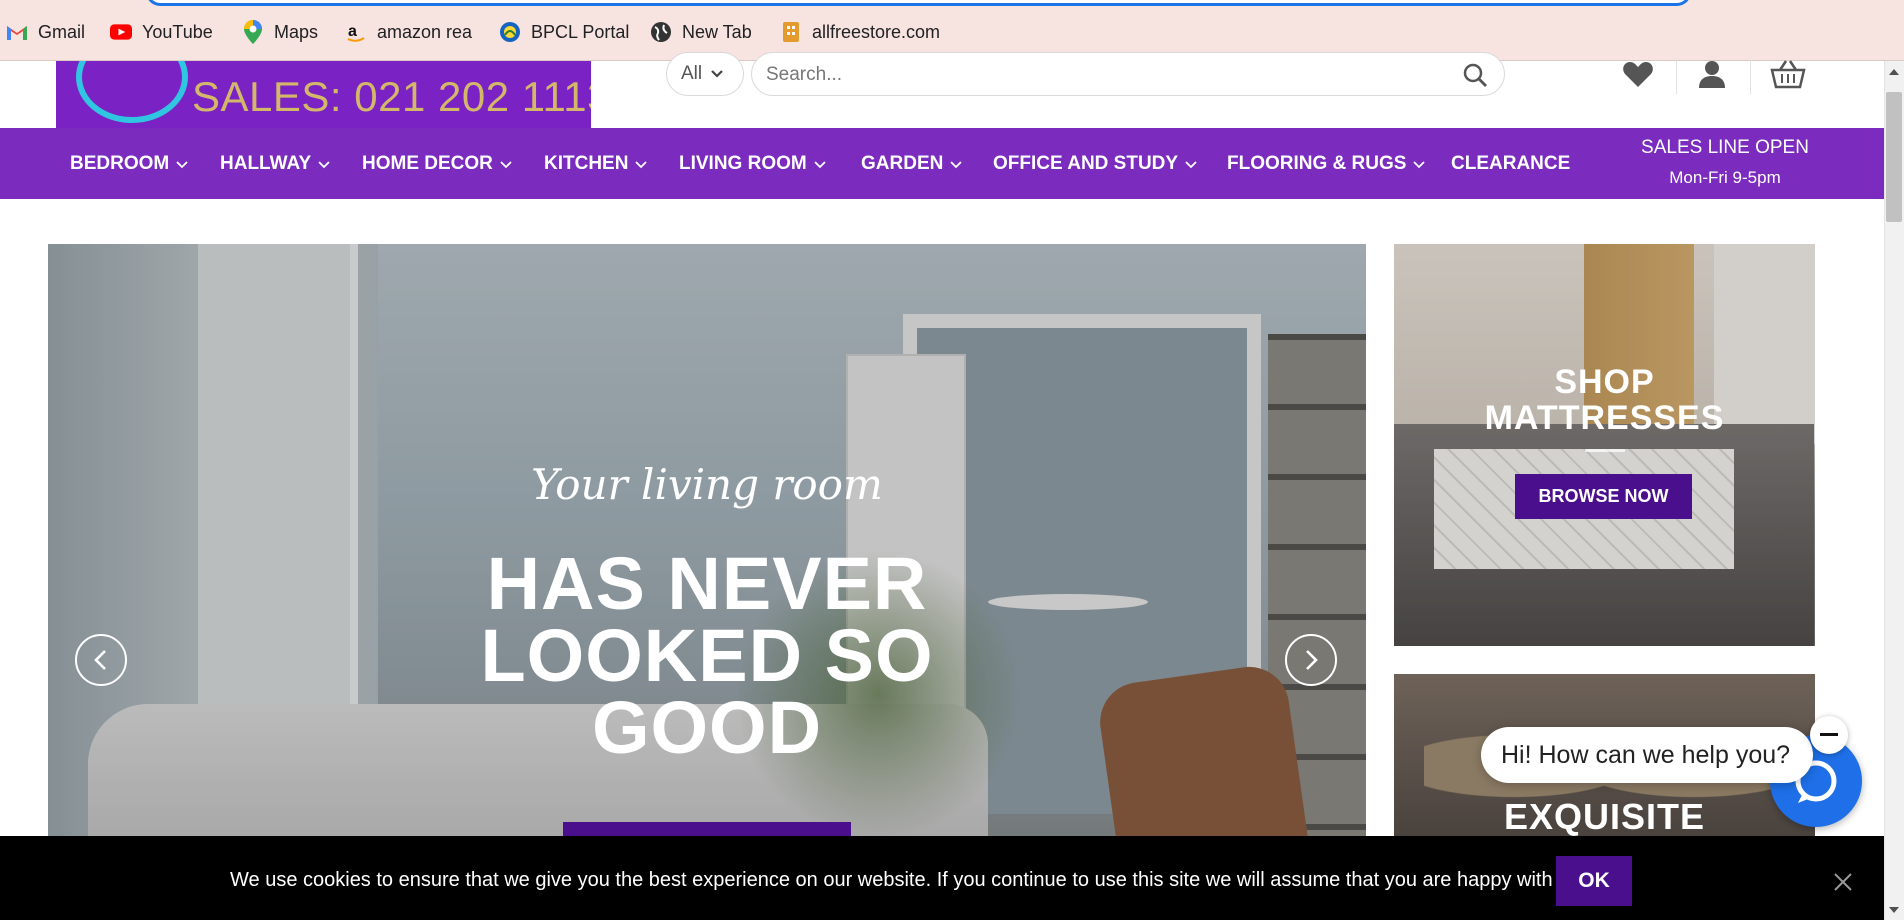 The width and height of the screenshot is (1904, 920). Describe the element at coordinates (1843, 882) in the screenshot. I see `close-icon` at that location.